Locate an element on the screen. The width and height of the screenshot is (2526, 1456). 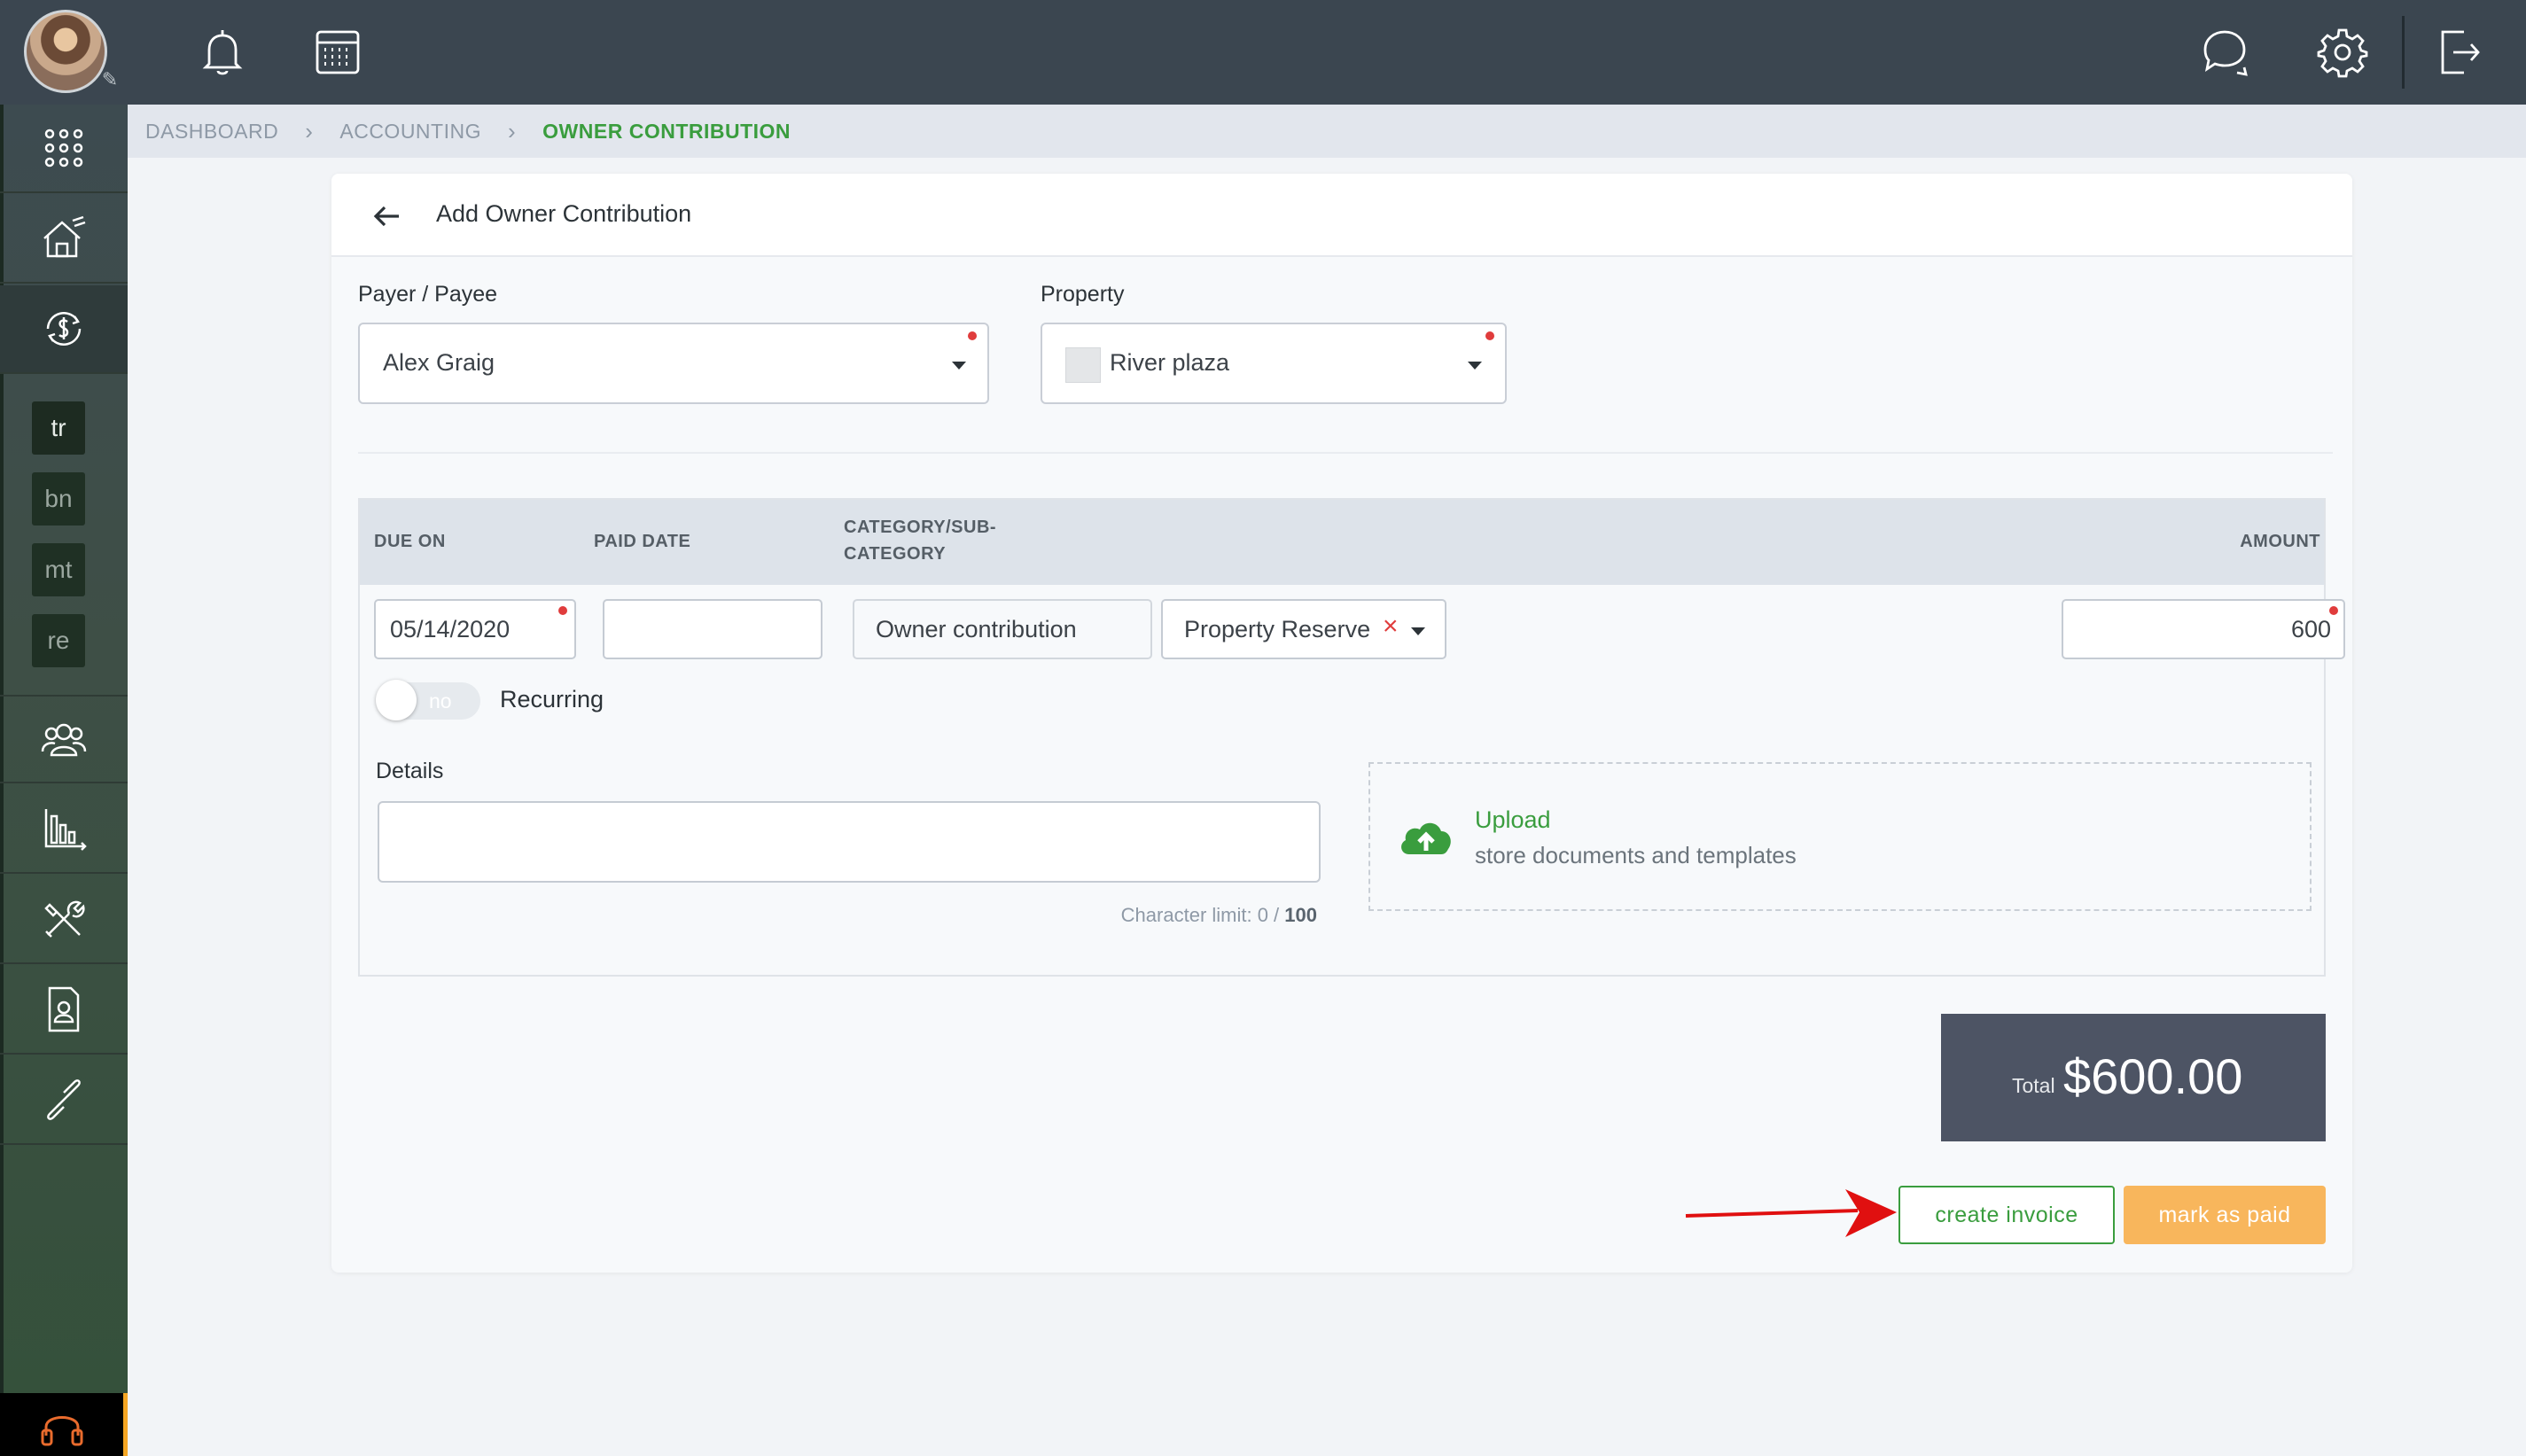
links-icon is located at coordinates (64, 1099).